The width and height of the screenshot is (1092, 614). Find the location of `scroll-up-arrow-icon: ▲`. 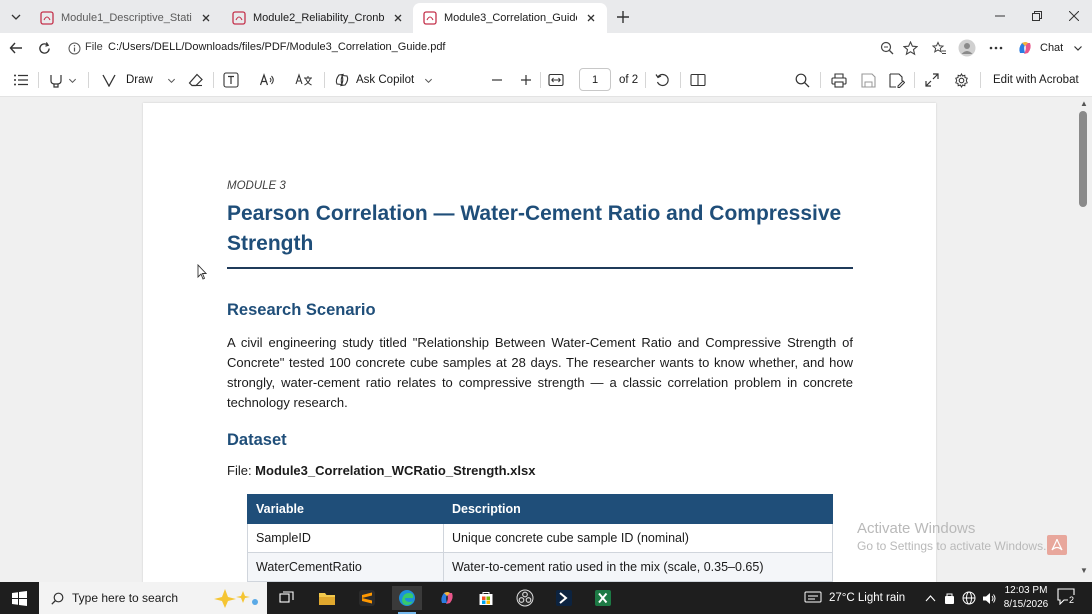

scroll-up-arrow-icon: ▲ is located at coordinates (1084, 104).